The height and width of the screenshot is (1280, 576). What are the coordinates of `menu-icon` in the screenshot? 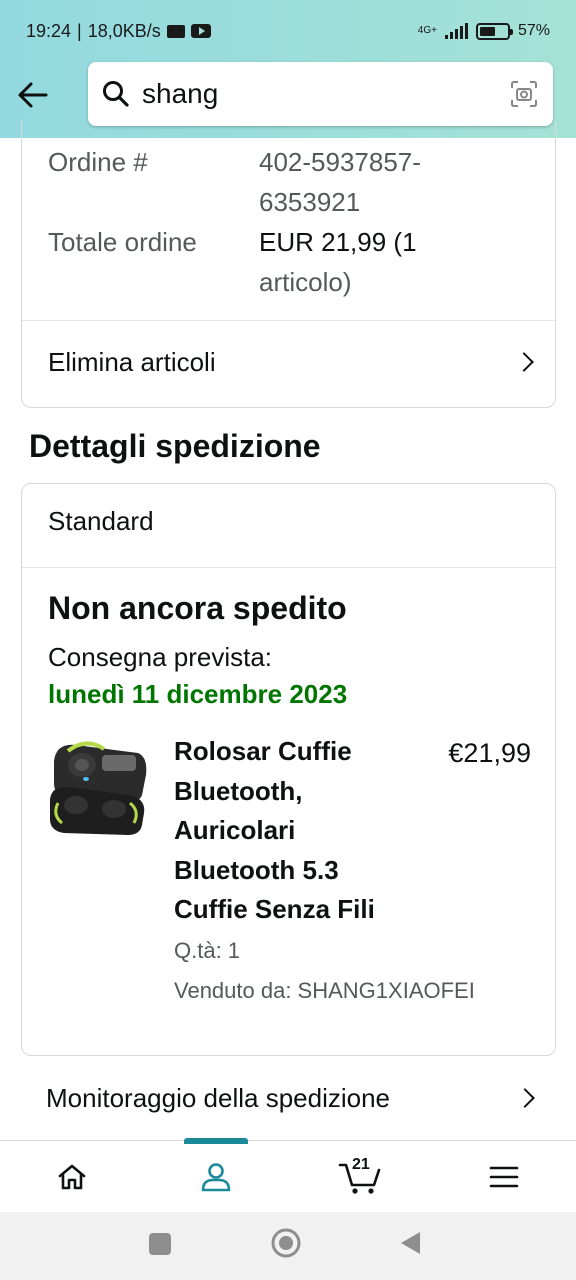 It's located at (504, 1176).